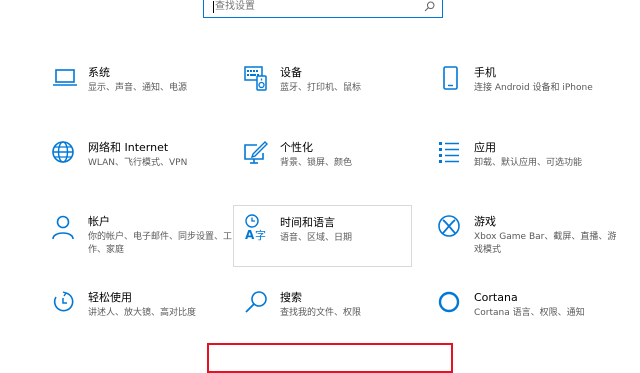  I want to click on tile-title: 时间和语言, so click(307, 222).